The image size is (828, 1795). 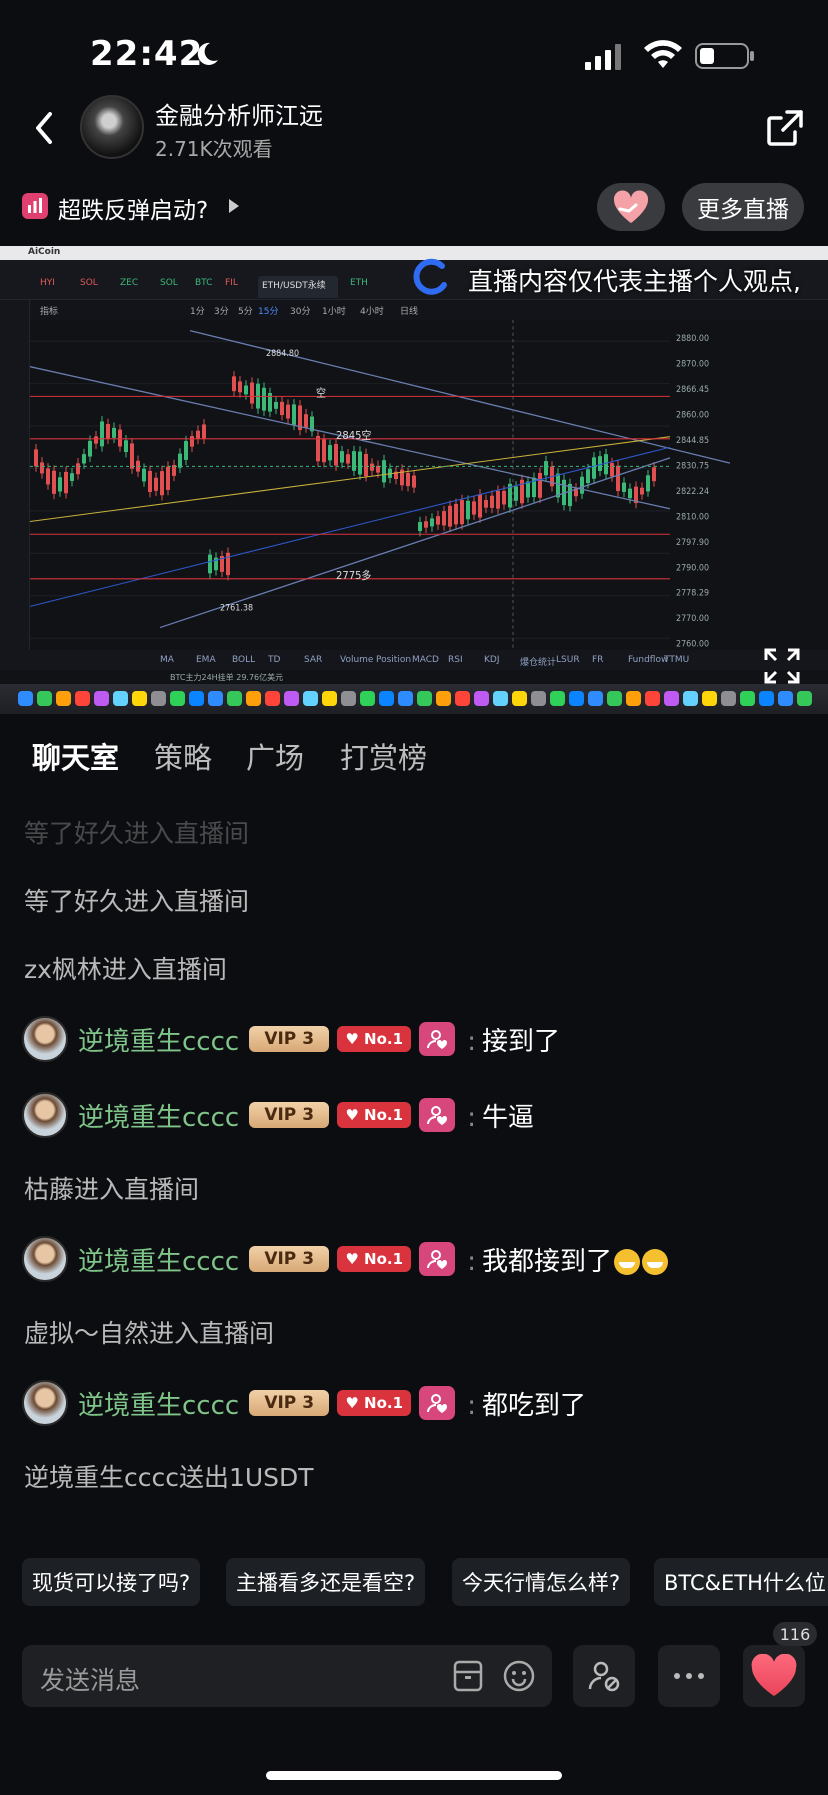 I want to click on indicator-label: MACD, so click(x=425, y=660).